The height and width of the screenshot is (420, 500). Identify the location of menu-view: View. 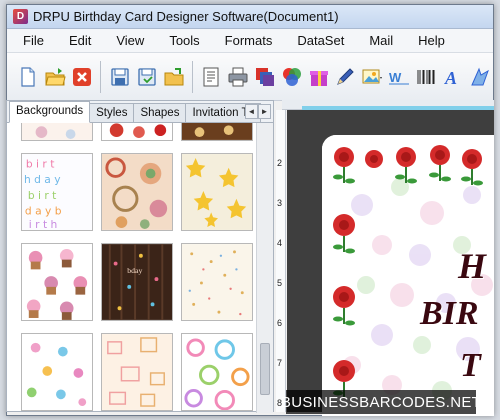
(130, 40).